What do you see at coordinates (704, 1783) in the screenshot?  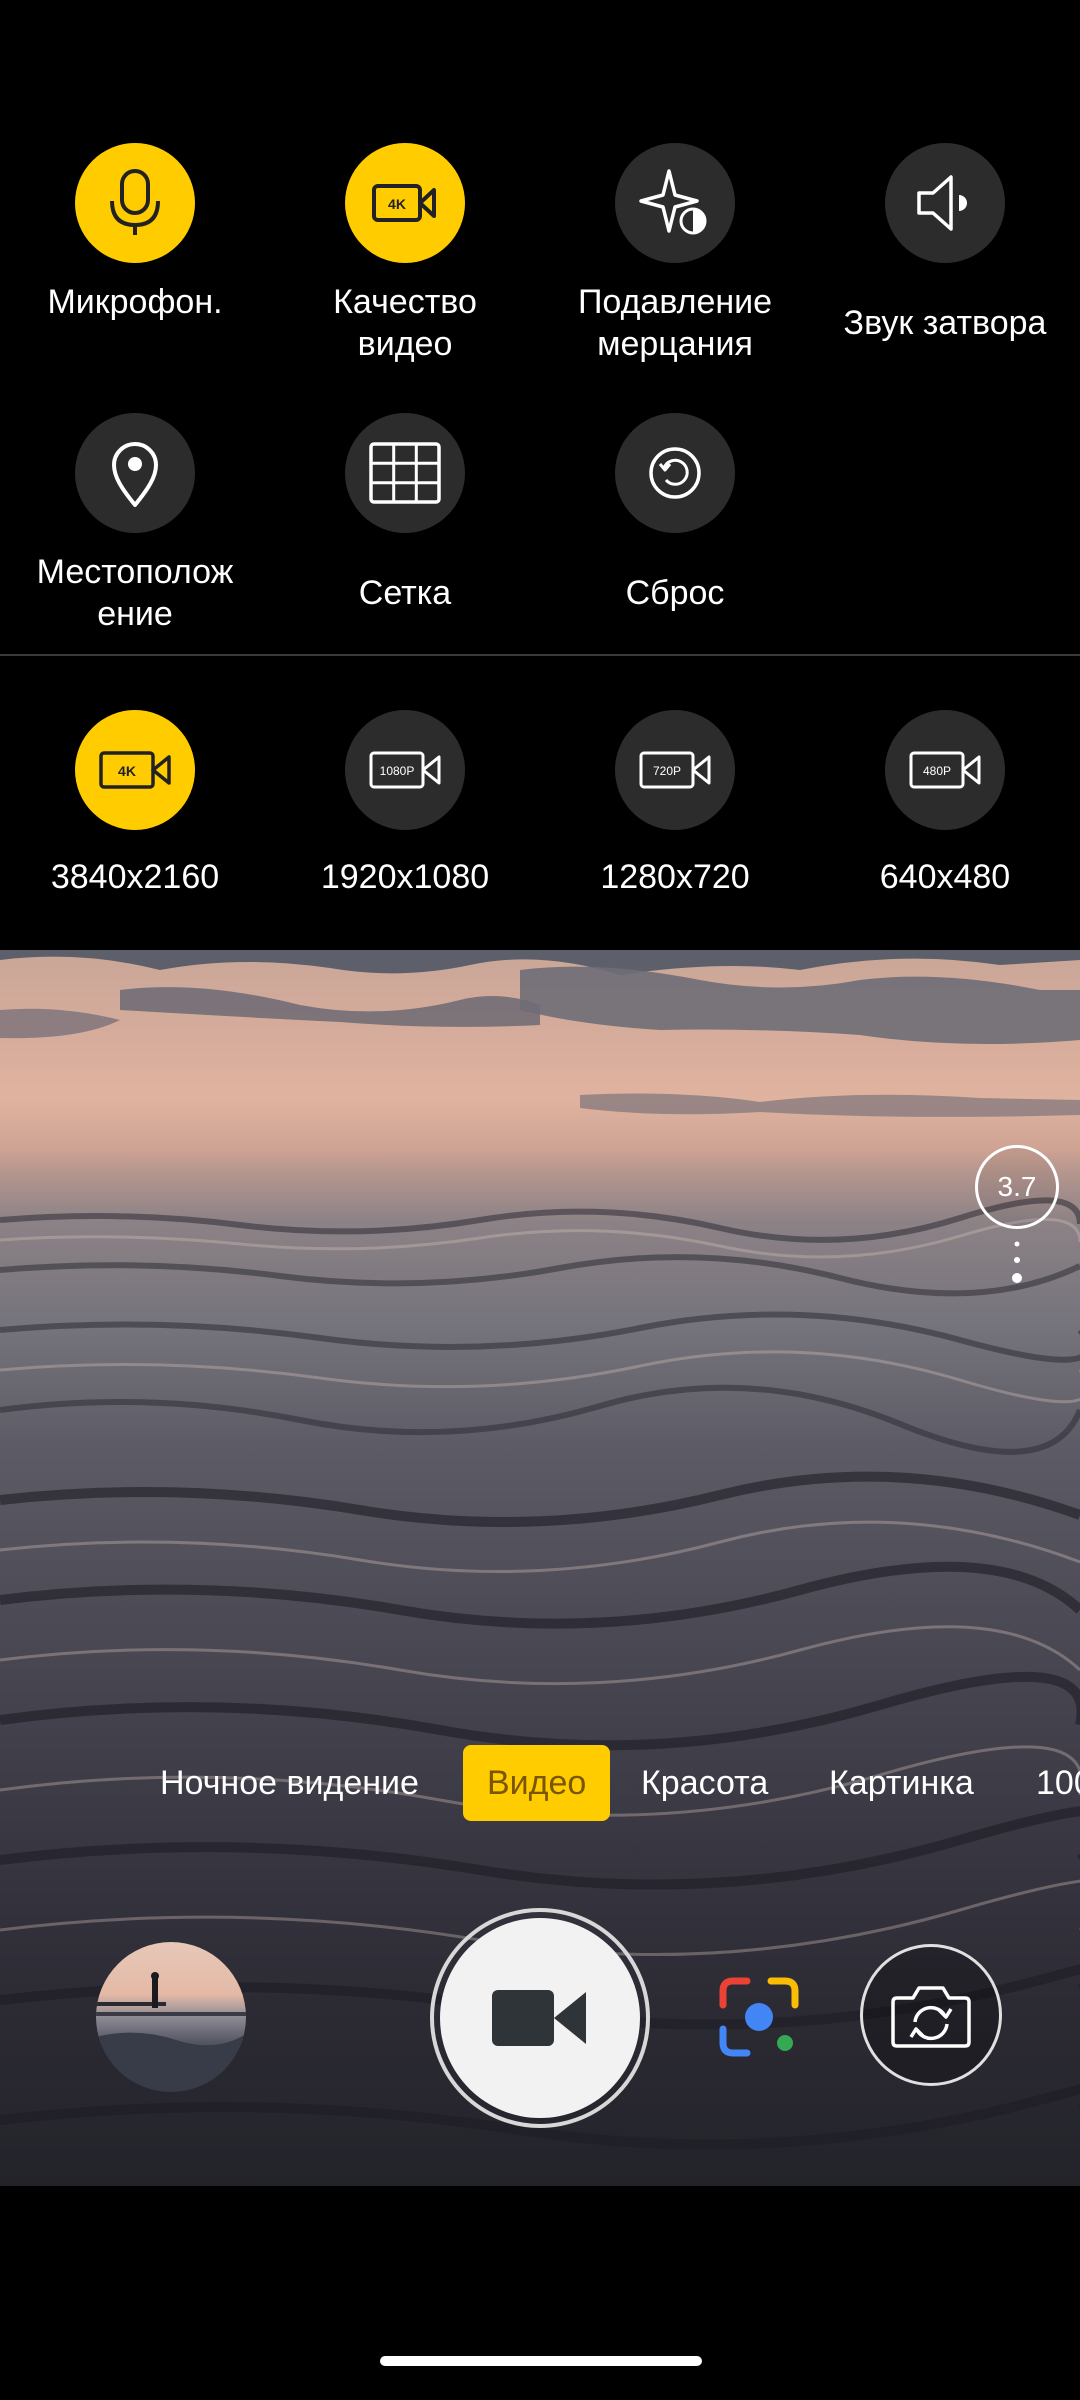 I see `mode-beauty: Красота` at bounding box center [704, 1783].